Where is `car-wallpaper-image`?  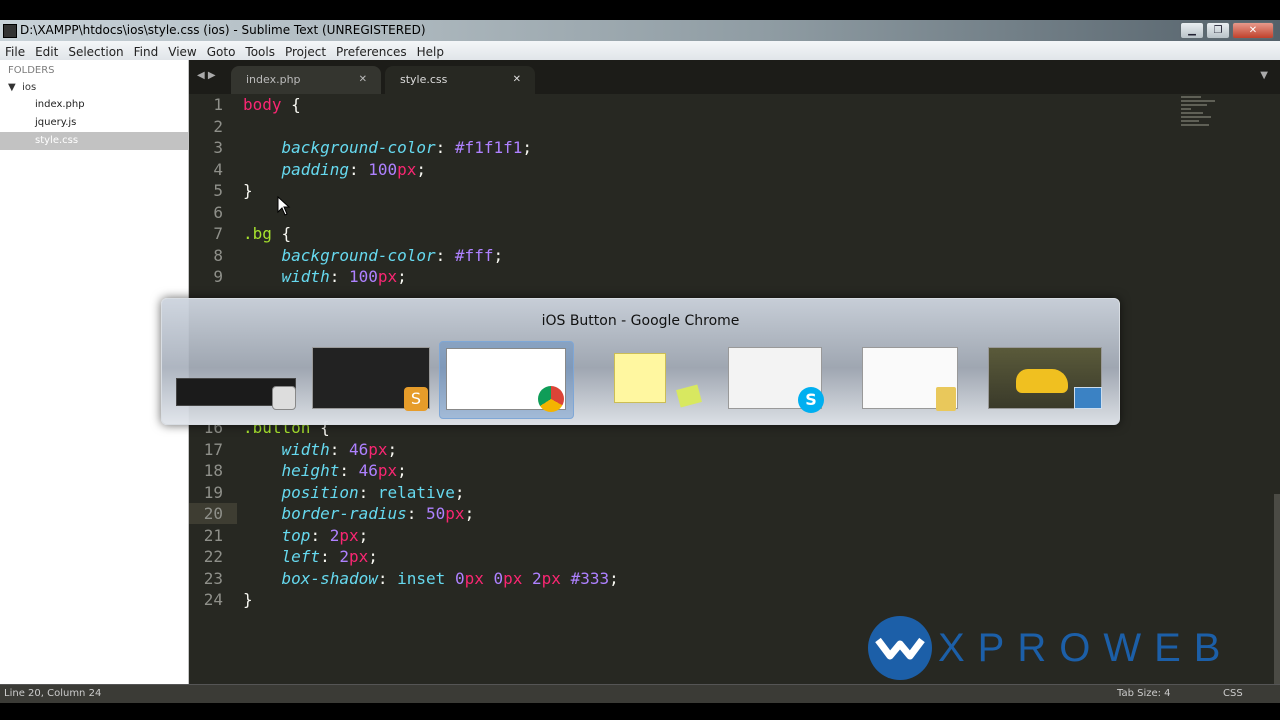
car-wallpaper-image is located at coordinates (1042, 381).